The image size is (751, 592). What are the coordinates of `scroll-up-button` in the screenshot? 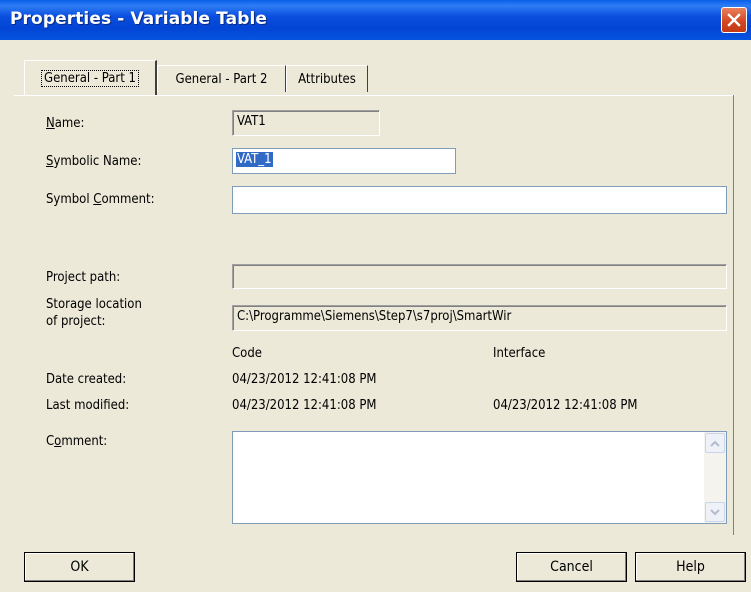 It's located at (715, 443).